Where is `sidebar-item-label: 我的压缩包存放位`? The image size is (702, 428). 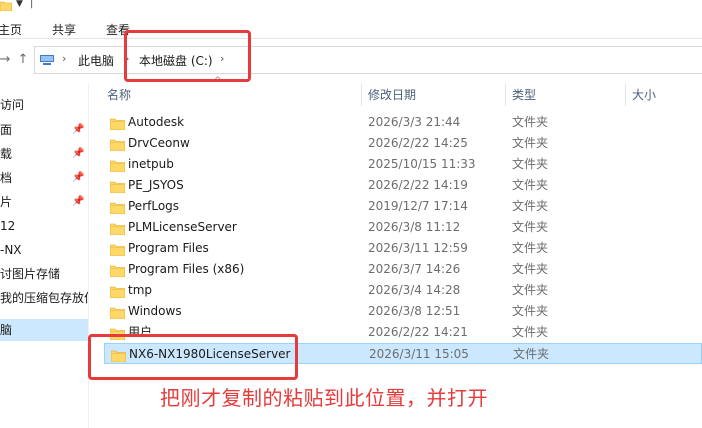 sidebar-item-label: 我的压缩包存放位 is located at coordinates (44, 298).